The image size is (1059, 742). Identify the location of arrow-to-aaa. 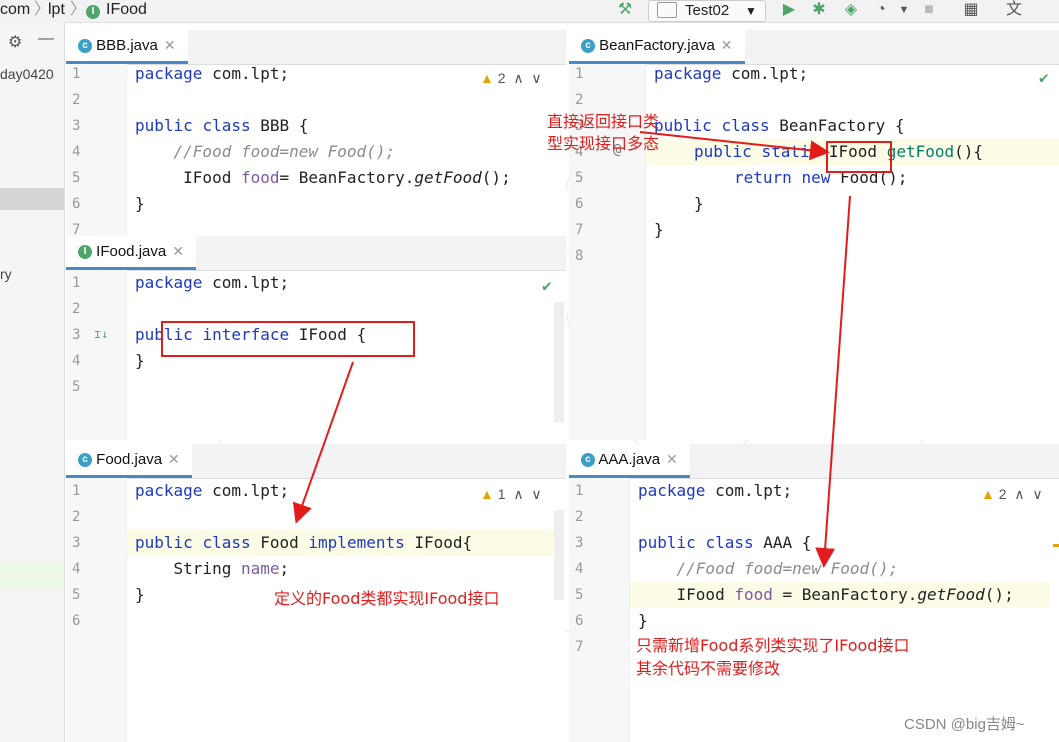
(833, 381).